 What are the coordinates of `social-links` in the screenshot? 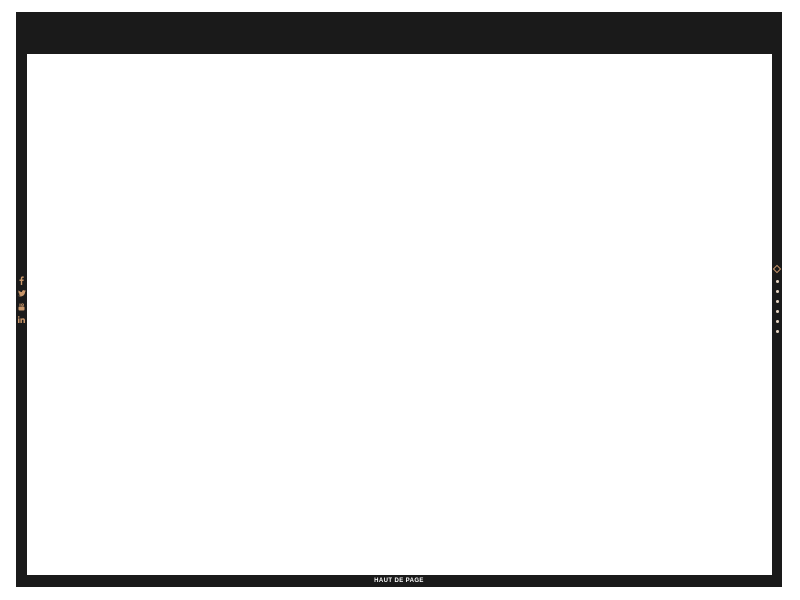 It's located at (21, 300).